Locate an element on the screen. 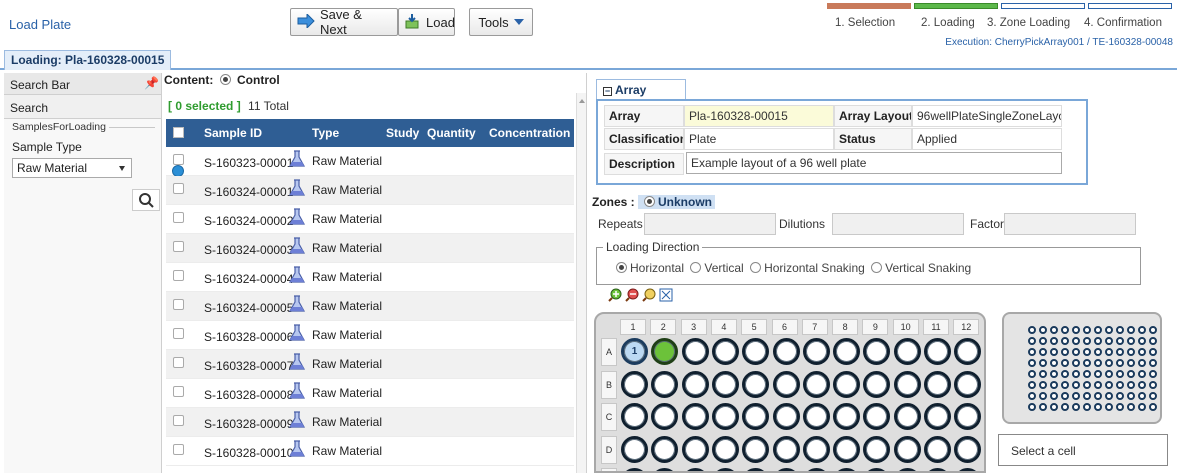 The image size is (1177, 473). table-row: S-160324-00001 Raw Material is located at coordinates (370, 190).